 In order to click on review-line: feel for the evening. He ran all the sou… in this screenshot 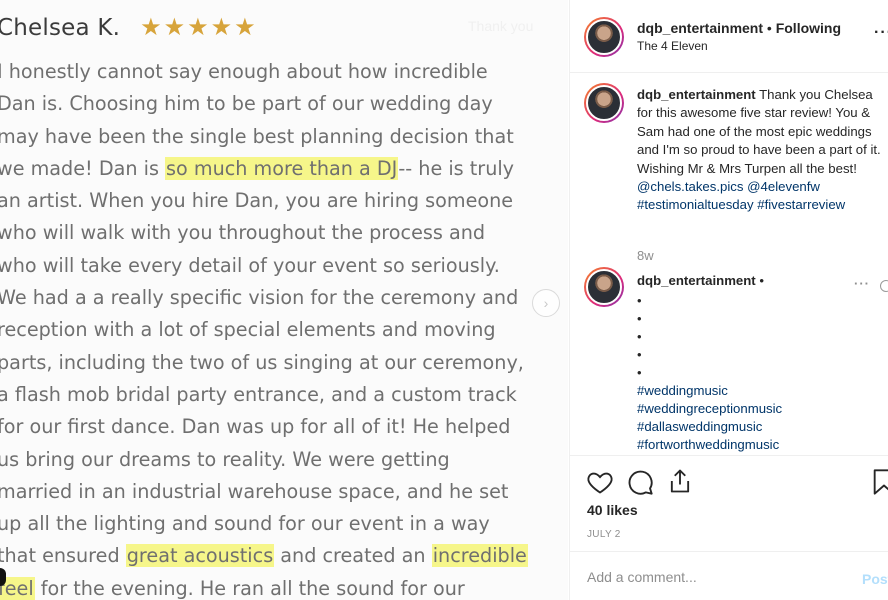, I will do `click(284, 586)`.